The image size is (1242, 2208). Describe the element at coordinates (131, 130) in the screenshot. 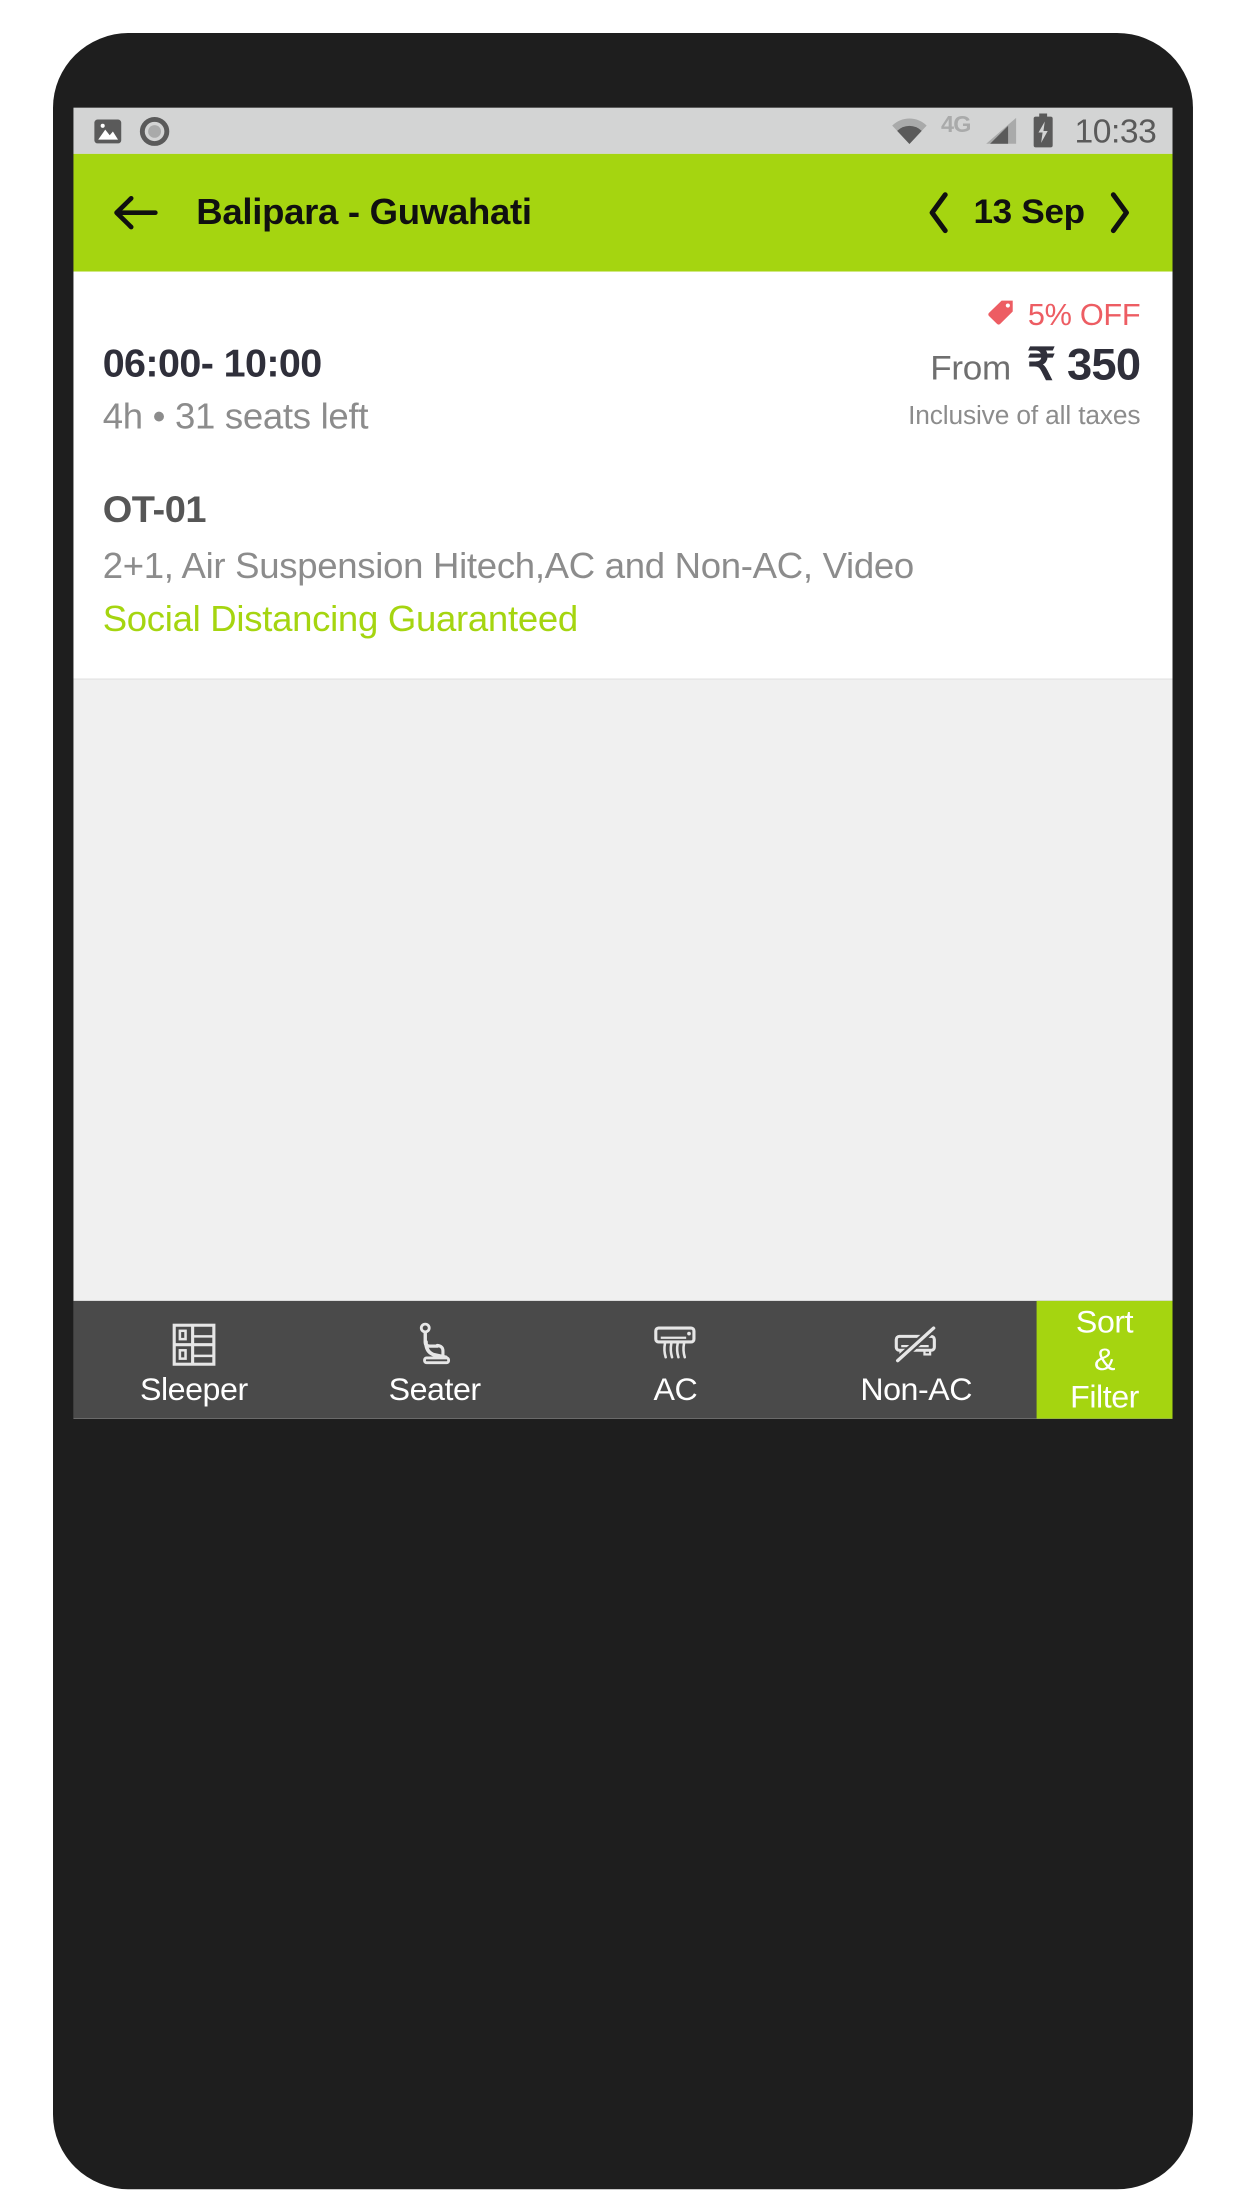

I see `status-bar-left-icons` at that location.